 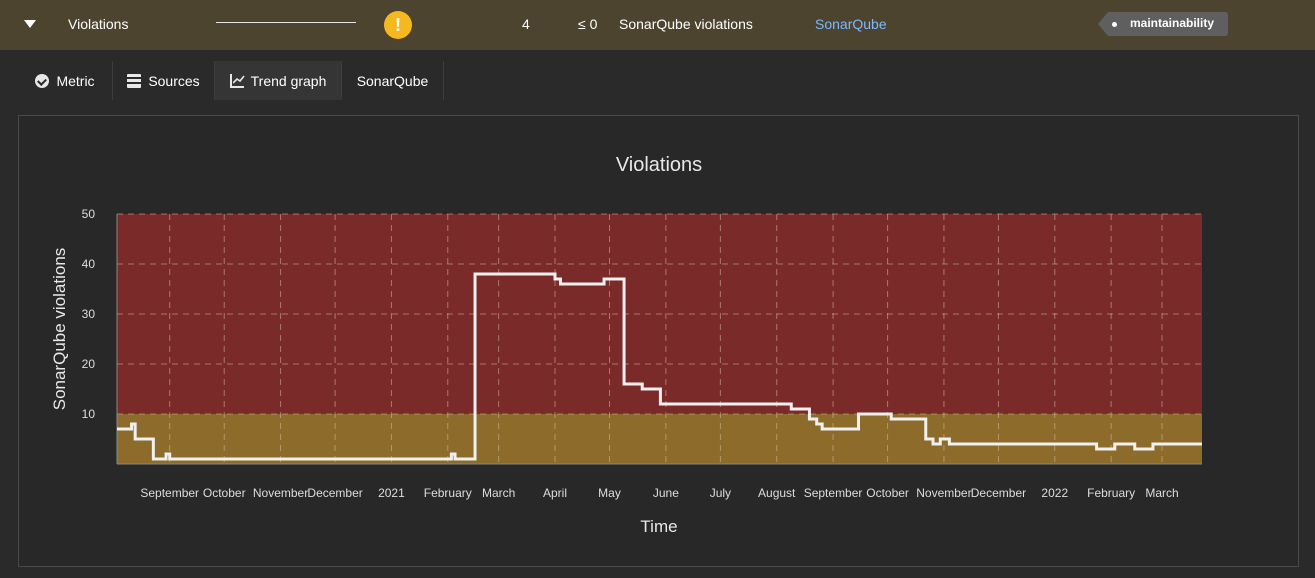 What do you see at coordinates (30, 24) in the screenshot?
I see `collapse-caret-icon` at bounding box center [30, 24].